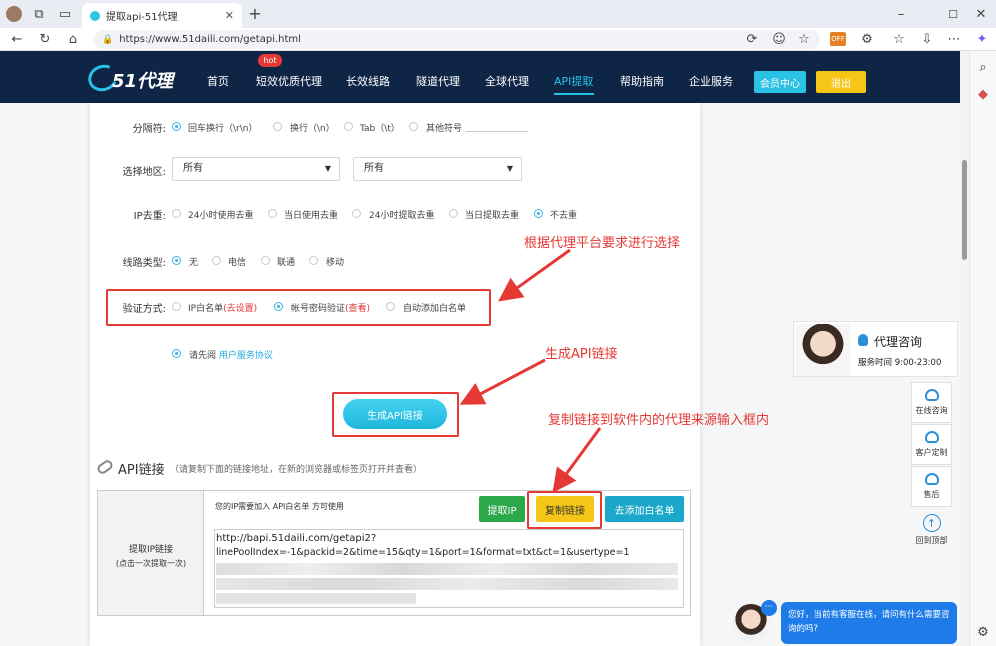 Image resolution: width=996 pixels, height=646 pixels. Describe the element at coordinates (841, 82) in the screenshot. I see `logout-button: 退出` at that location.